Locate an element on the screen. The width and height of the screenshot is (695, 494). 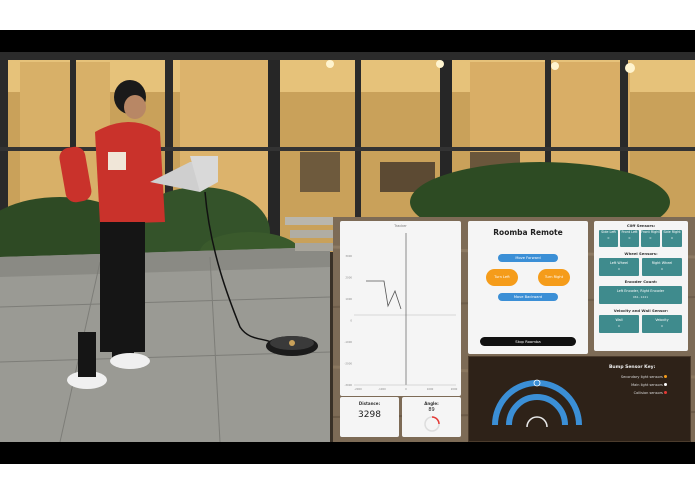
angle-value: 89 is located at coordinates (431, 410).